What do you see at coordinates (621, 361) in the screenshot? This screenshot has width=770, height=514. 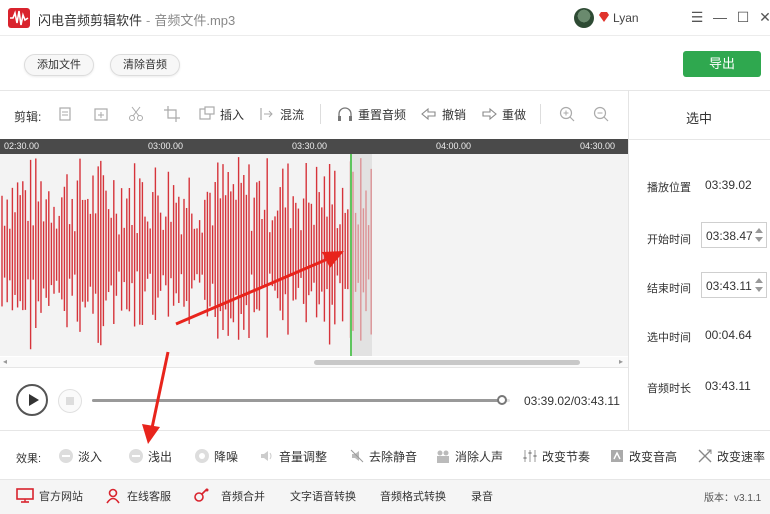 I see `scroll-right-icon: ▸` at bounding box center [621, 361].